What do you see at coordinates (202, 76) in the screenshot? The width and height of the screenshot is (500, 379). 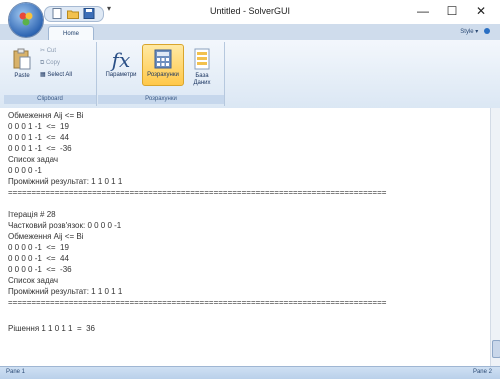 I see `database-label-line1: База` at bounding box center [202, 76].